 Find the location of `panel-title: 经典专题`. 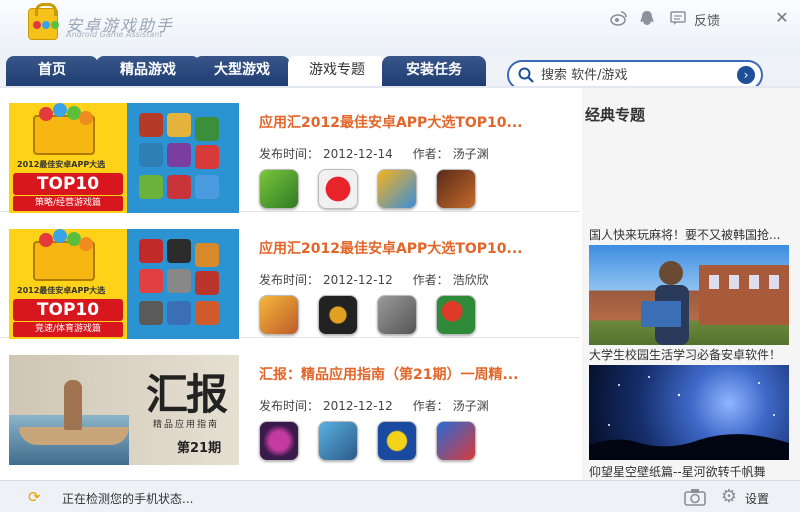

panel-title: 经典专题 is located at coordinates (615, 115).